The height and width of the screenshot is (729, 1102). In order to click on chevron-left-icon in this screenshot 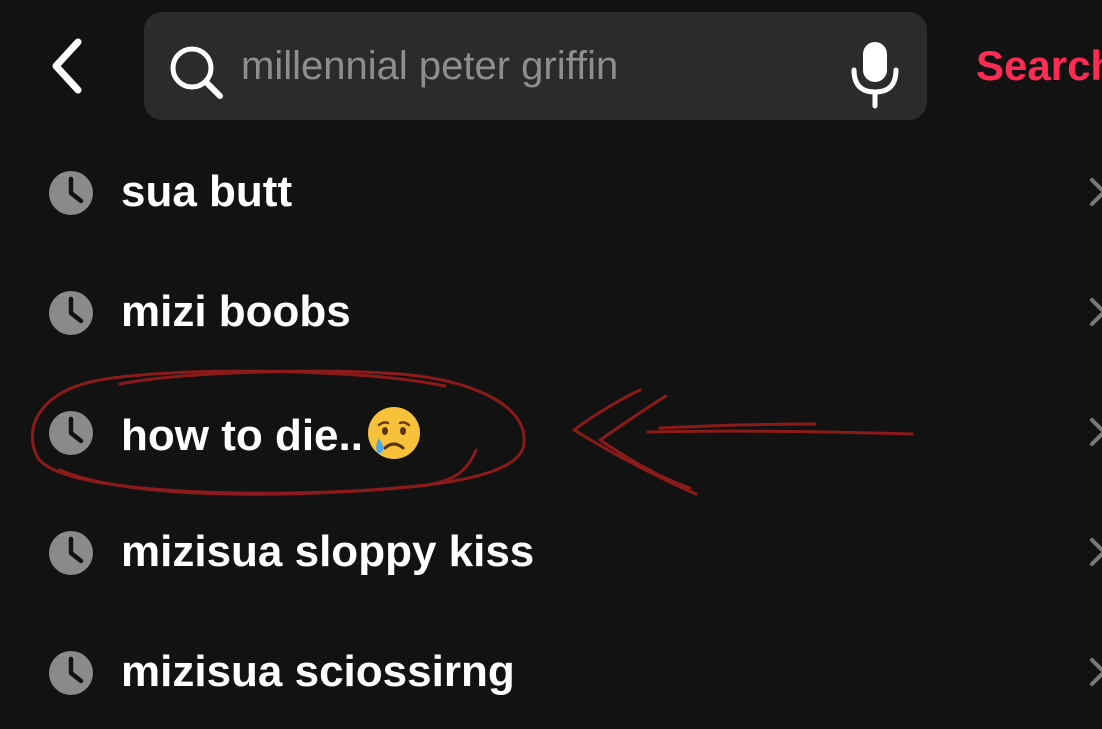, I will do `click(67, 66)`.